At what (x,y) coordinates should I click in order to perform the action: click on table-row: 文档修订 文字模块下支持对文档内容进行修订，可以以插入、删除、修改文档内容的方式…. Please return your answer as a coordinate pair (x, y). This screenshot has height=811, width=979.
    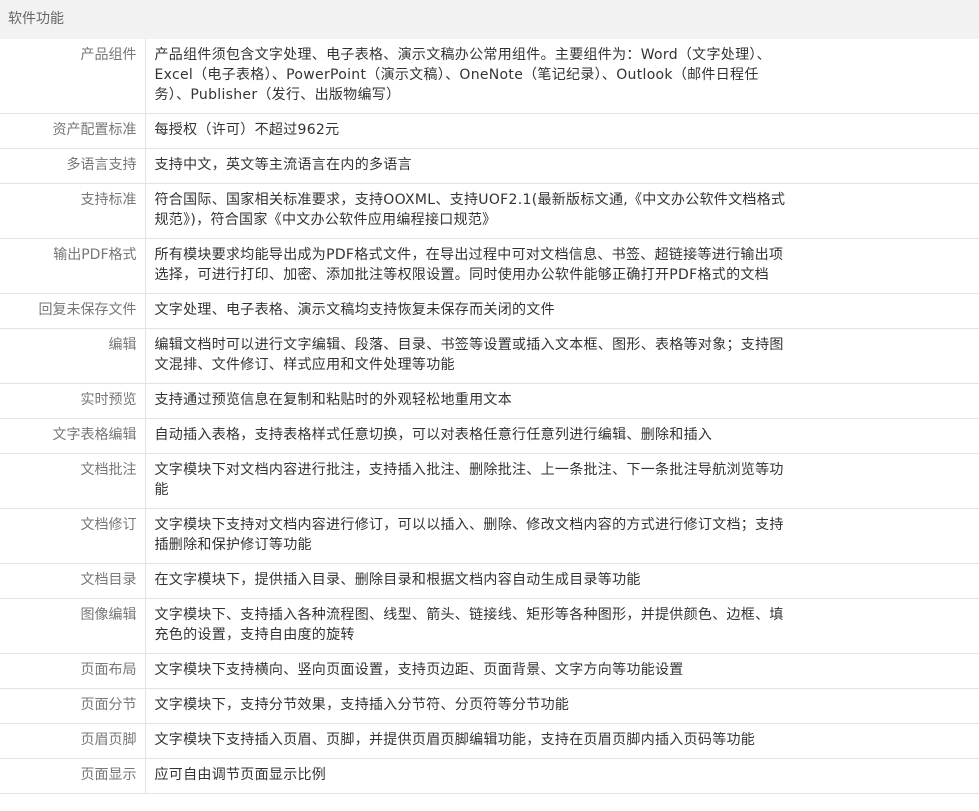
    Looking at the image, I should click on (489, 536).